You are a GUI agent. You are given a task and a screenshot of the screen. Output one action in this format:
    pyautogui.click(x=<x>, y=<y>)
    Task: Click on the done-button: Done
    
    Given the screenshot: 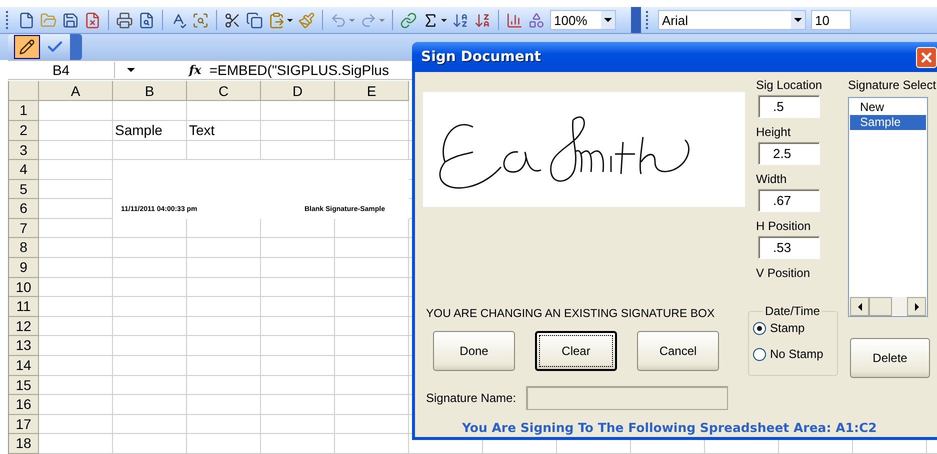 What is the action you would take?
    pyautogui.click(x=474, y=351)
    